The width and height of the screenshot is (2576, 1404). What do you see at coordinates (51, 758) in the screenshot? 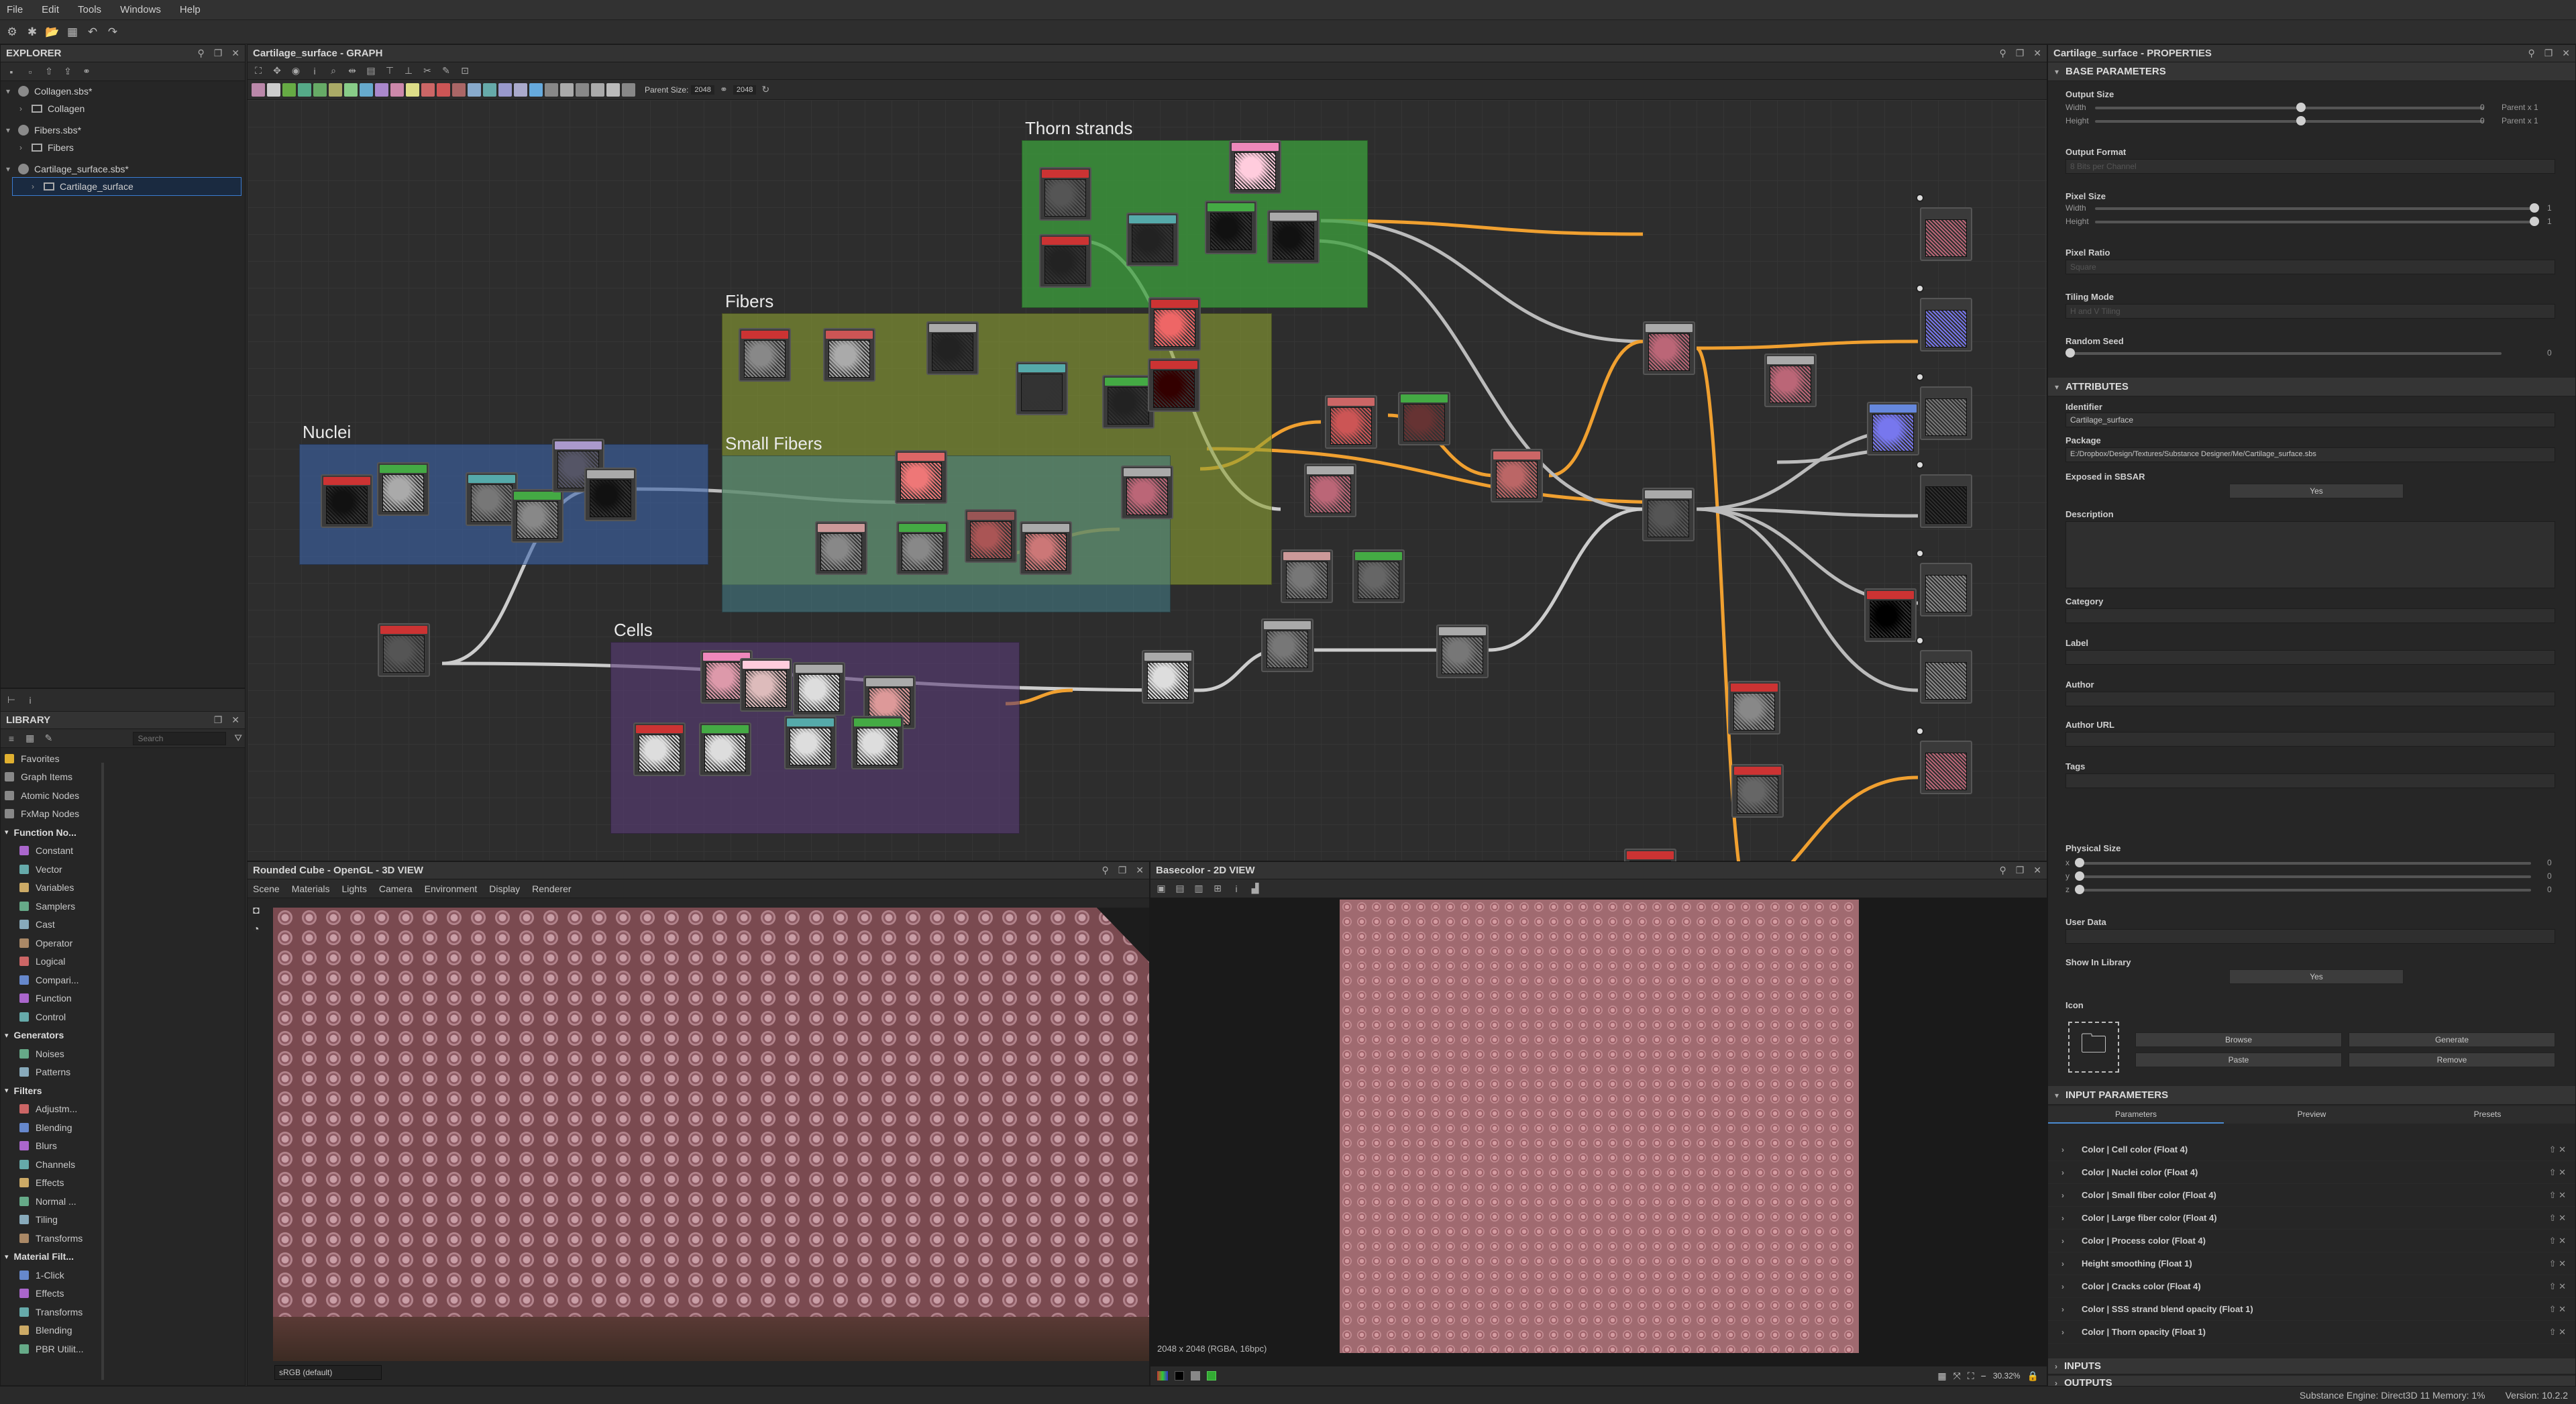
I see `library-item: Favorites` at bounding box center [51, 758].